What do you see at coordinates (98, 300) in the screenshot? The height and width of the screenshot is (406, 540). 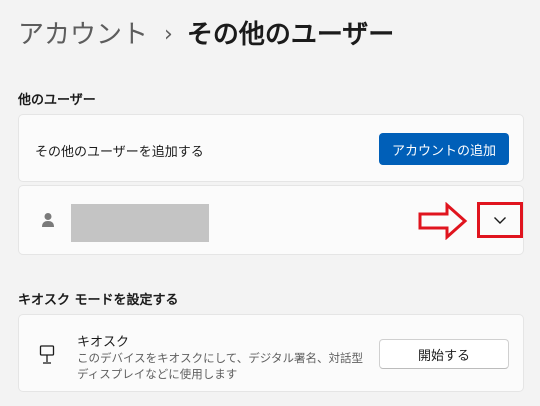 I see `section-title-kiosk: キオスク モードを設定する` at bounding box center [98, 300].